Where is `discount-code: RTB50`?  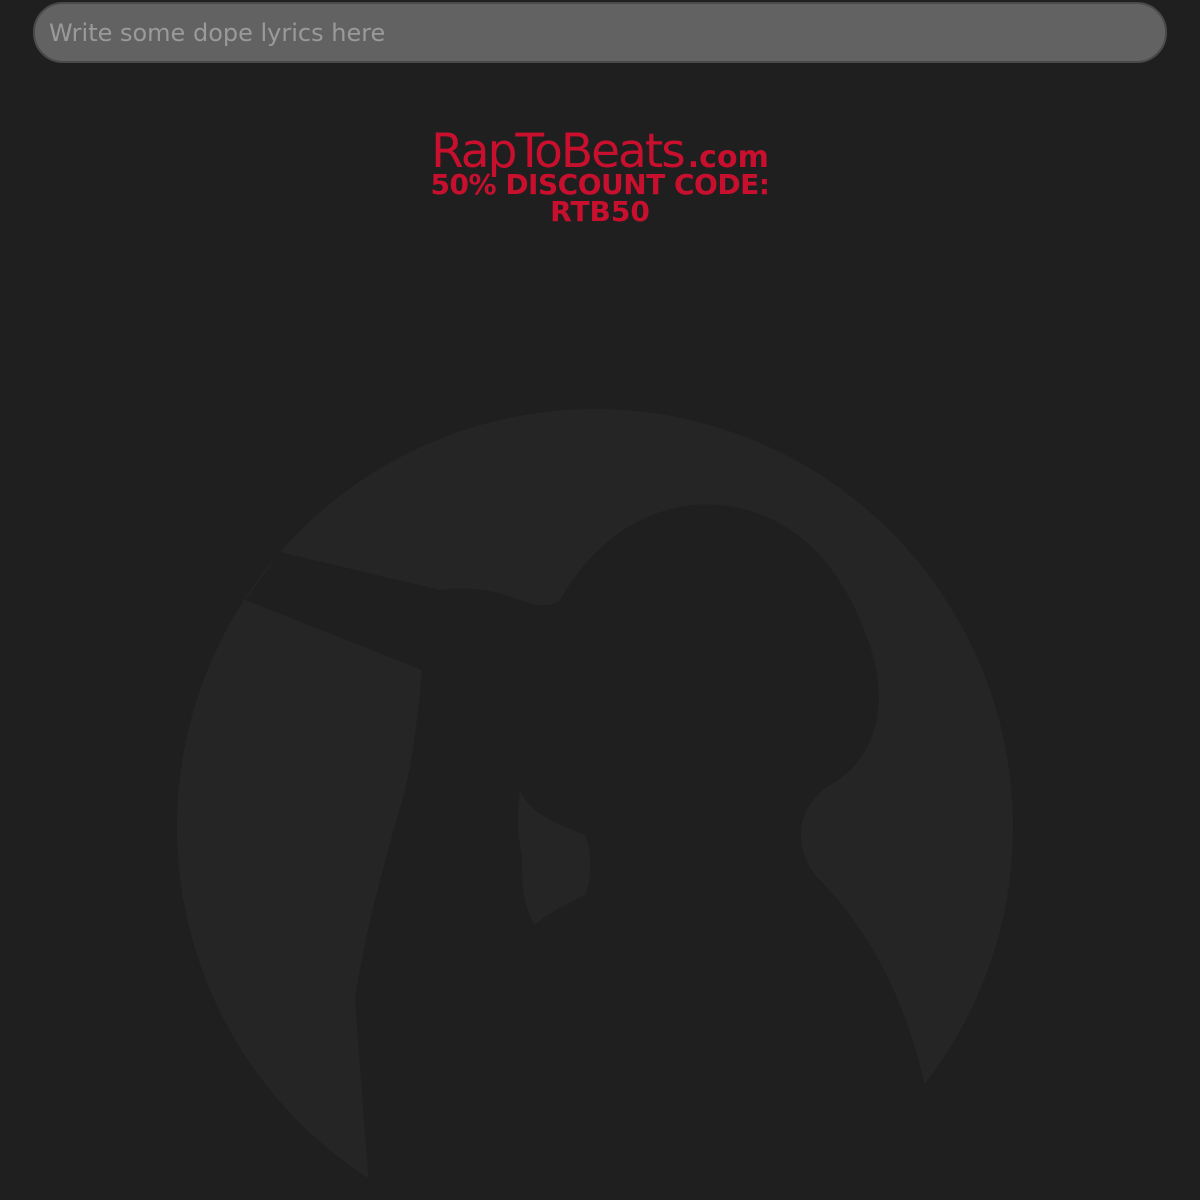 discount-code: RTB50 is located at coordinates (600, 211).